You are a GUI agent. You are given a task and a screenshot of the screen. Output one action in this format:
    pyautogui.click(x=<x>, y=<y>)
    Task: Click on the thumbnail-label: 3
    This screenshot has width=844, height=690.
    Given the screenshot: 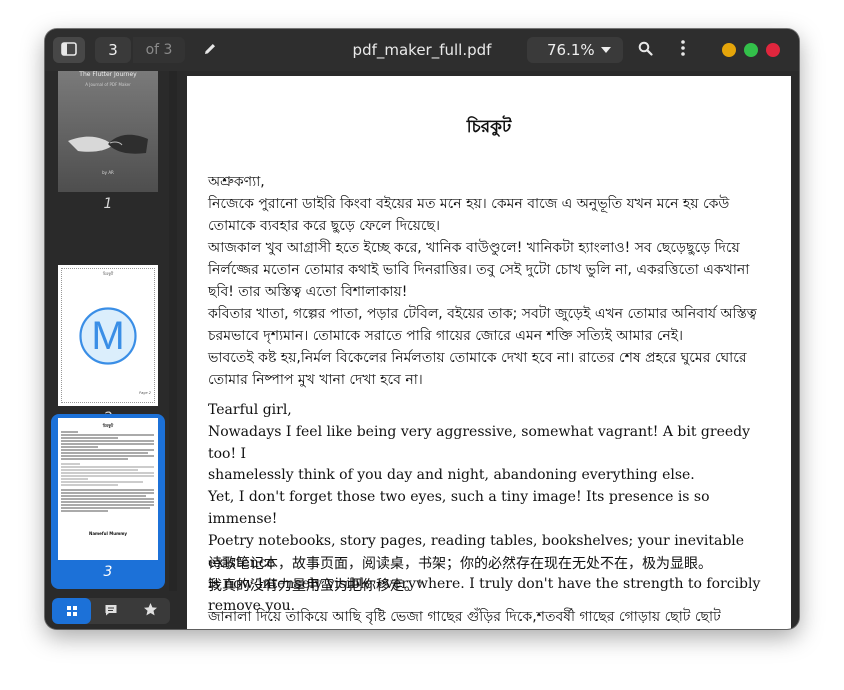 What is the action you would take?
    pyautogui.click(x=108, y=572)
    